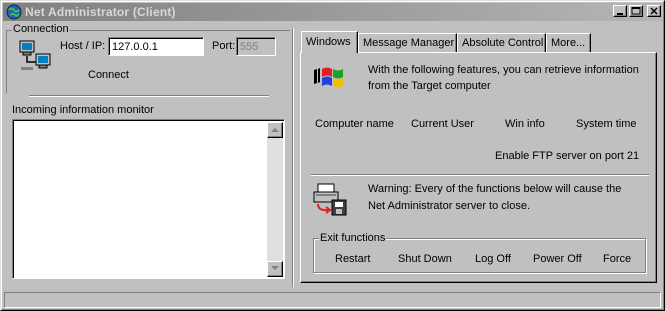 The width and height of the screenshot is (665, 311). What do you see at coordinates (567, 156) in the screenshot?
I see `enable-ftp-button: Enable FTP server on port 21` at bounding box center [567, 156].